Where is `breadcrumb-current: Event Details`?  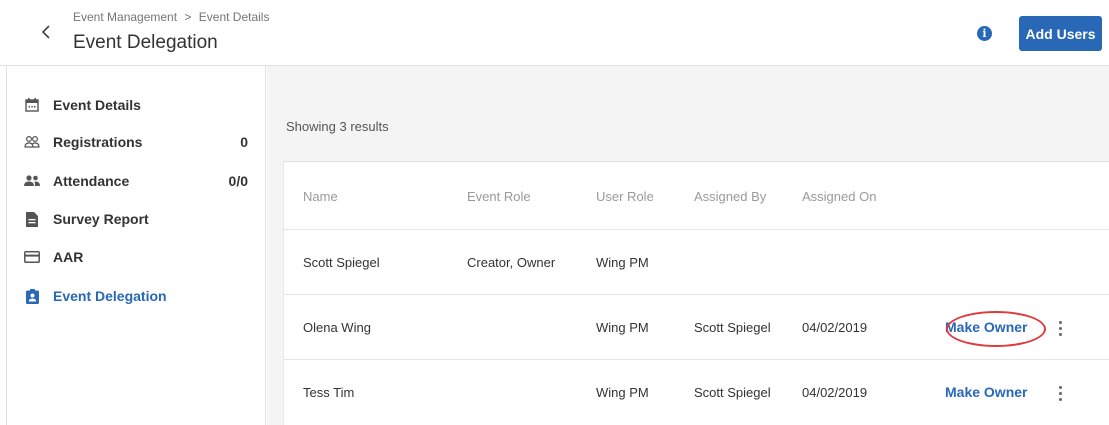 breadcrumb-current: Event Details is located at coordinates (234, 17).